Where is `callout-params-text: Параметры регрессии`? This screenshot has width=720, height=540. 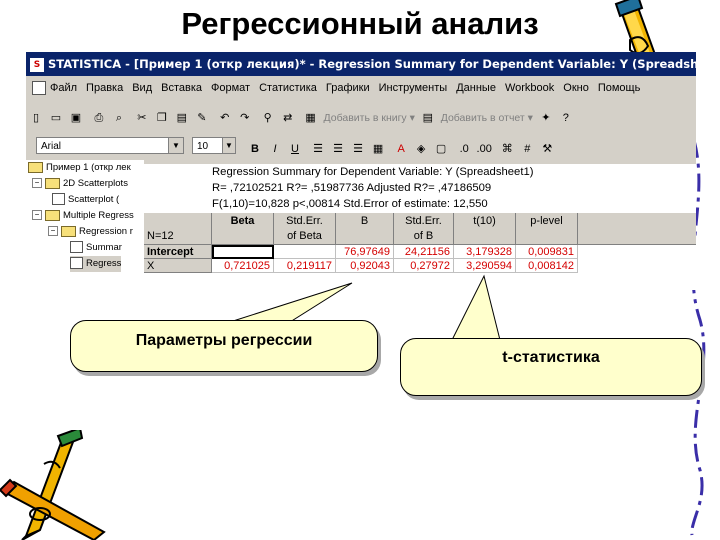
callout-params-text: Параметры регрессии is located at coordinates (224, 340).